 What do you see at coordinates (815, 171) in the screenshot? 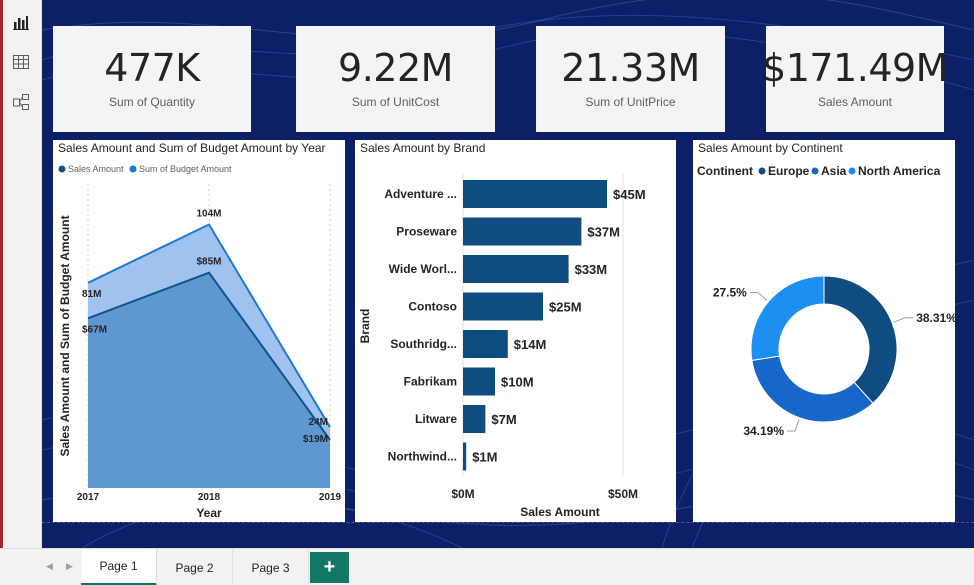
I see `legend-marker-asia` at bounding box center [815, 171].